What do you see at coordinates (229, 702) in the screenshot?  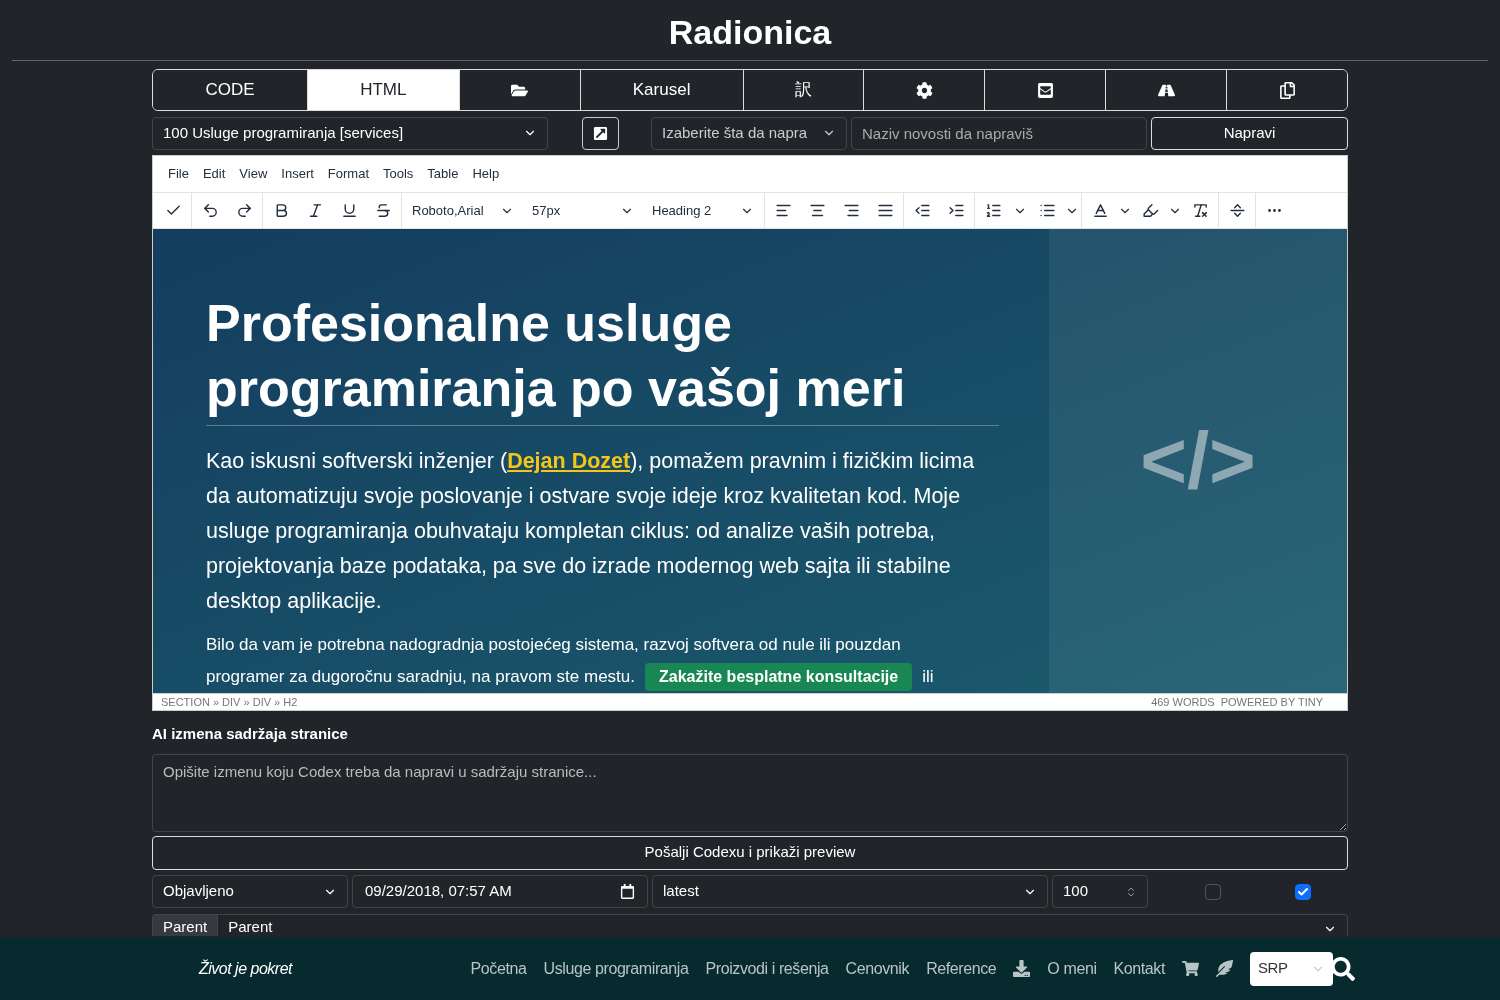 I see `element-path: SECTION » DIV » DIV » H2` at bounding box center [229, 702].